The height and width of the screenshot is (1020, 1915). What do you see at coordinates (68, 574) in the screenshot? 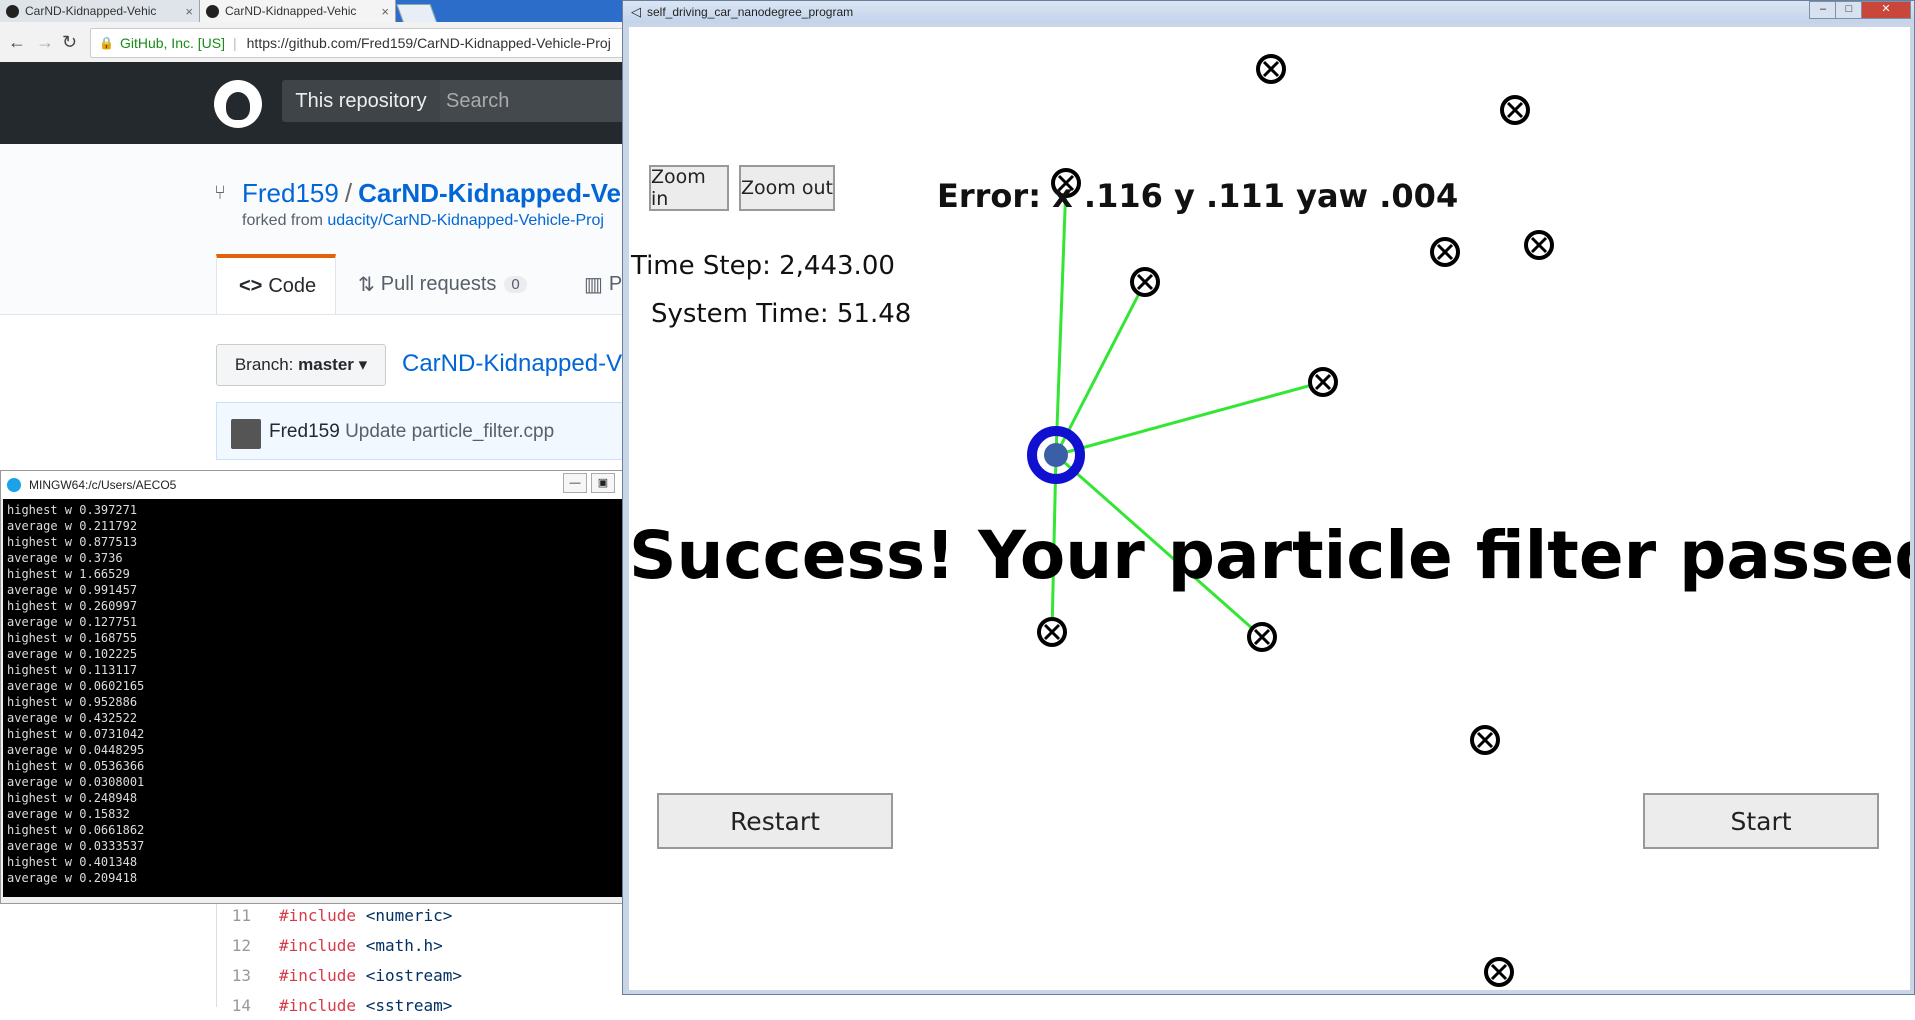
I see `terminal-line: highest w 1.66529` at bounding box center [68, 574].